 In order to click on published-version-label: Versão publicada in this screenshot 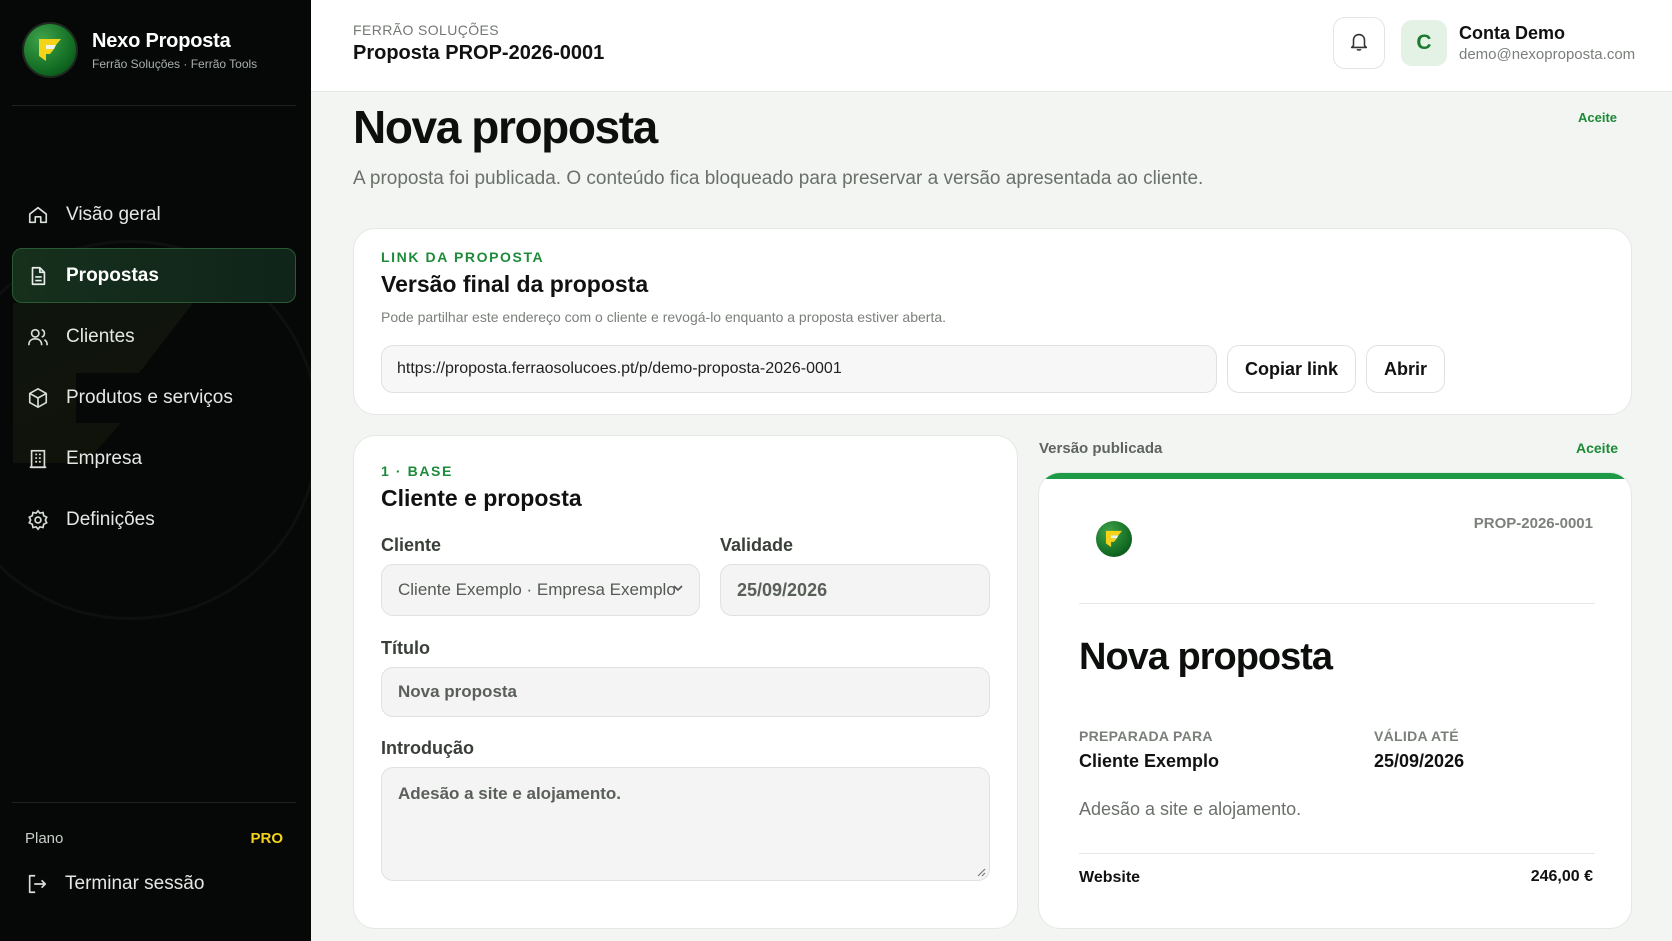, I will do `click(1101, 448)`.